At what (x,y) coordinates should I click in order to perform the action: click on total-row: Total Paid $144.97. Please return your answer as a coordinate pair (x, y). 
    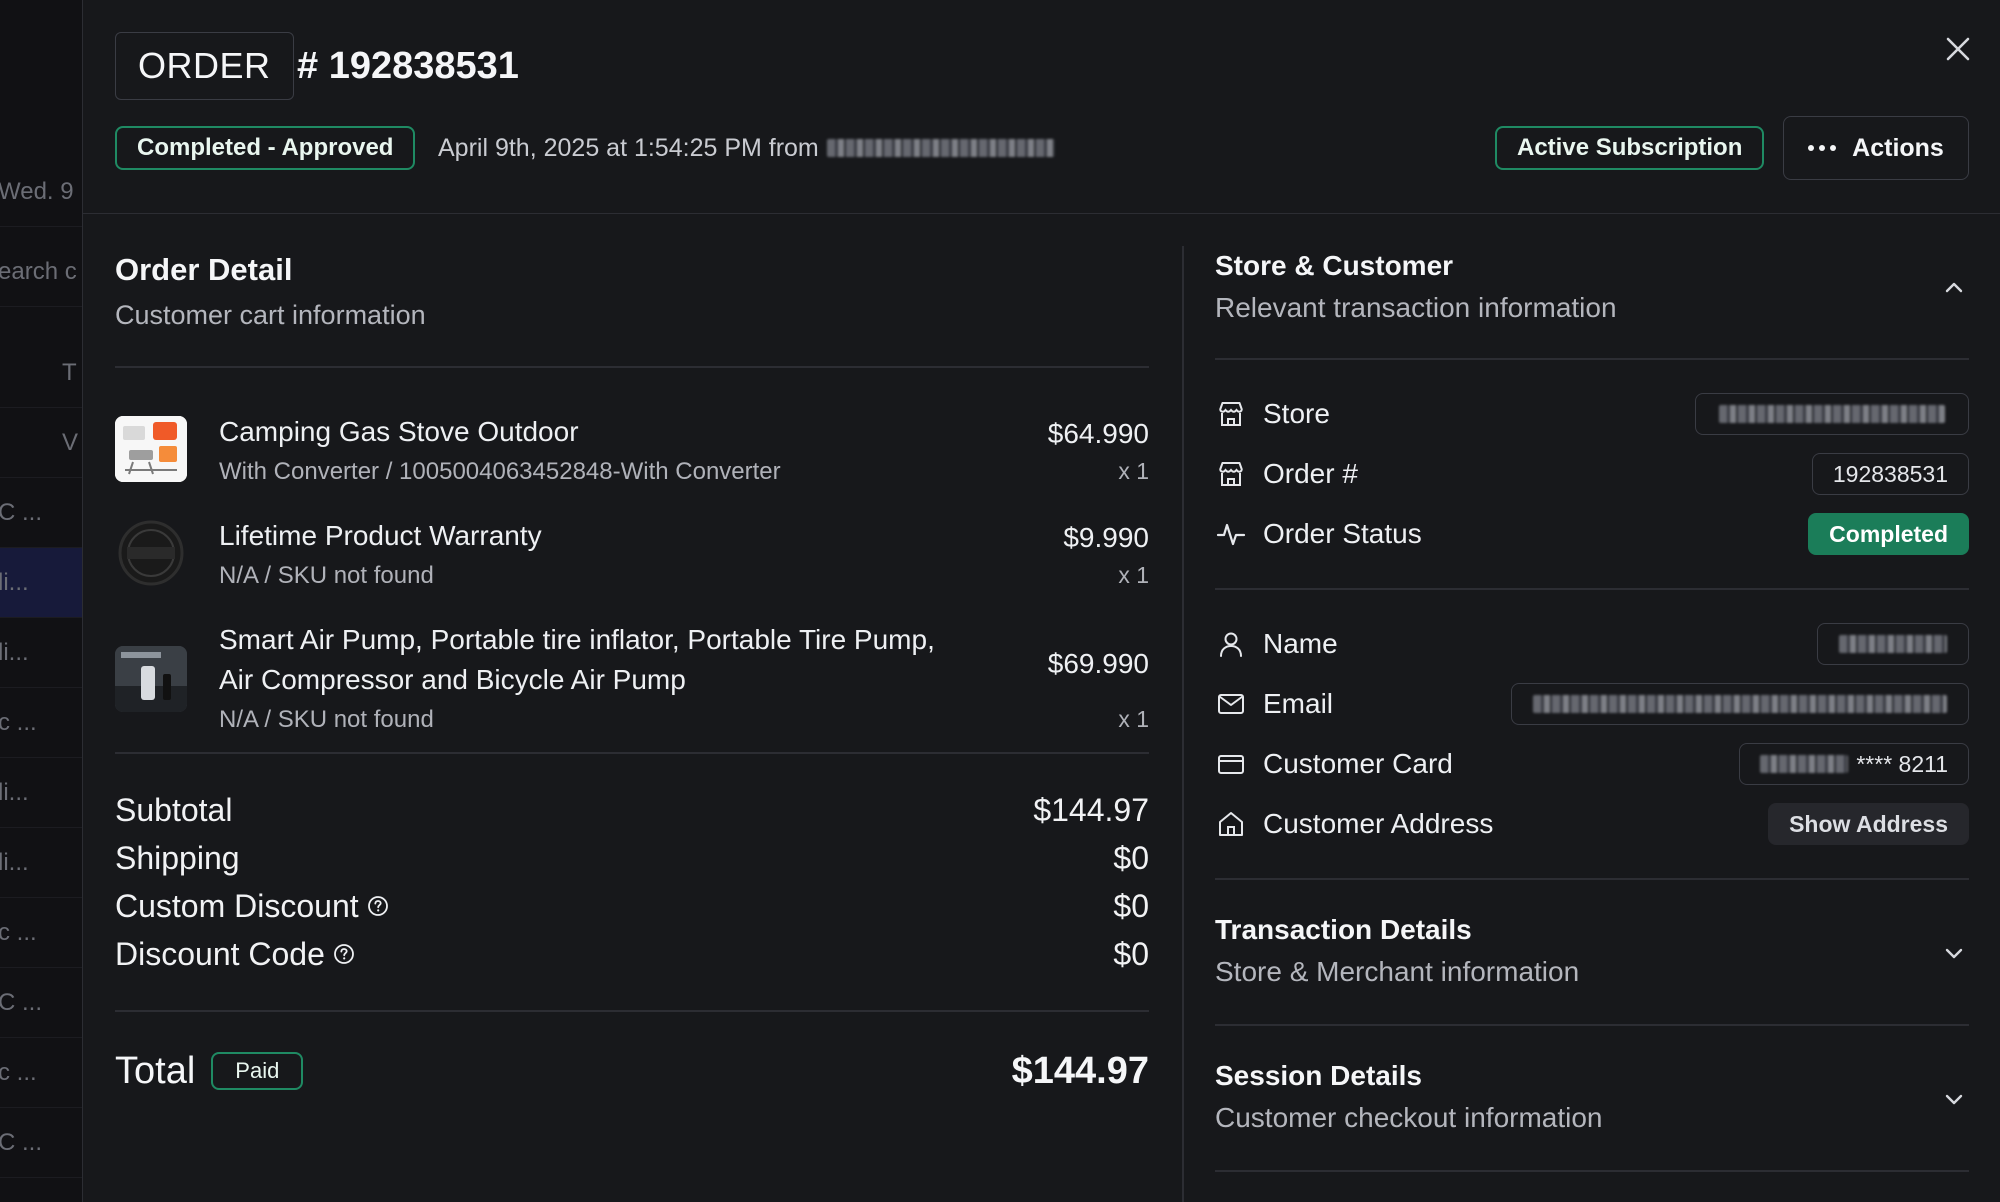
    Looking at the image, I should click on (632, 1071).